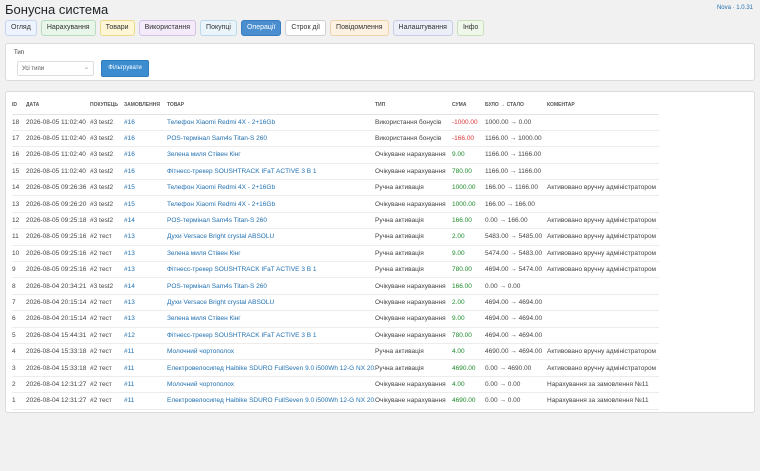 This screenshot has width=760, height=471. I want to click on cell-balance-change: 1000.00 → 0.00, so click(516, 122).